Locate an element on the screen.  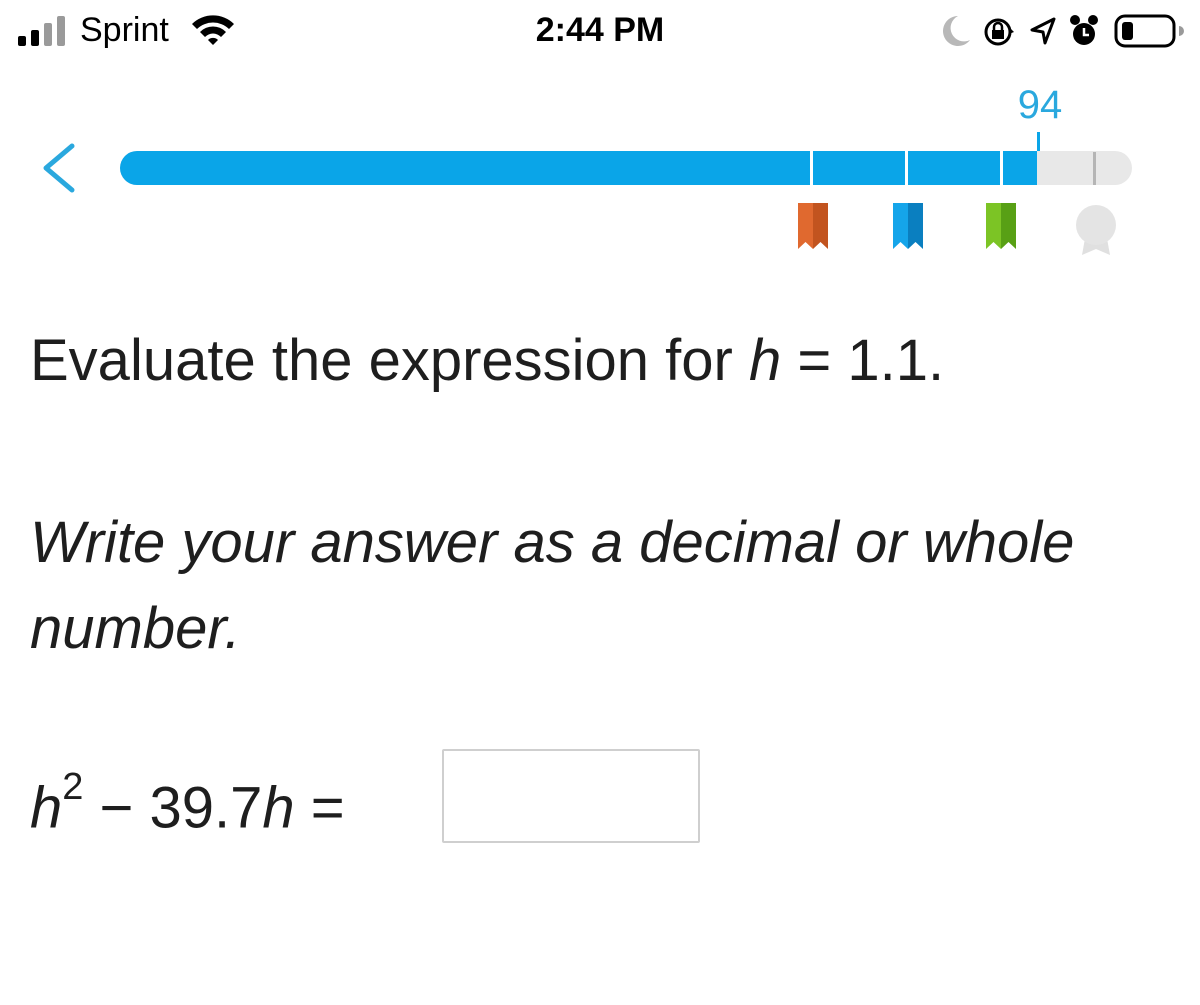
progress-fill is located at coordinates (578, 168).